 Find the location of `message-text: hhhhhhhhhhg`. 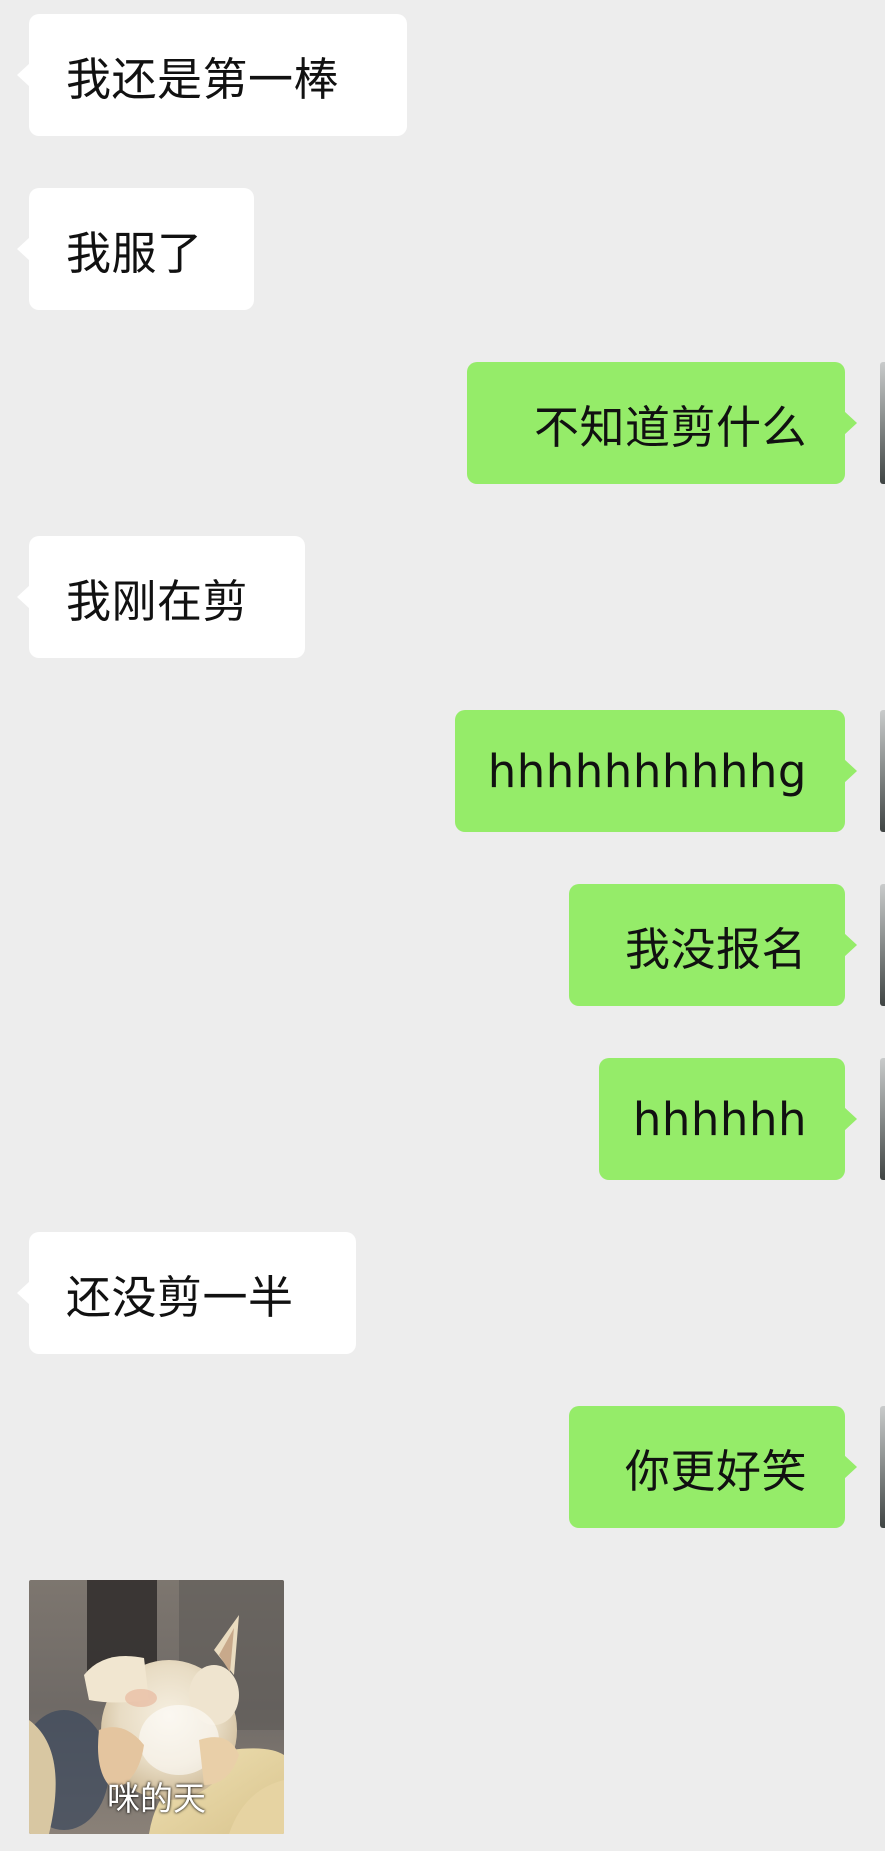

message-text: hhhhhhhhhhg is located at coordinates (647, 771).